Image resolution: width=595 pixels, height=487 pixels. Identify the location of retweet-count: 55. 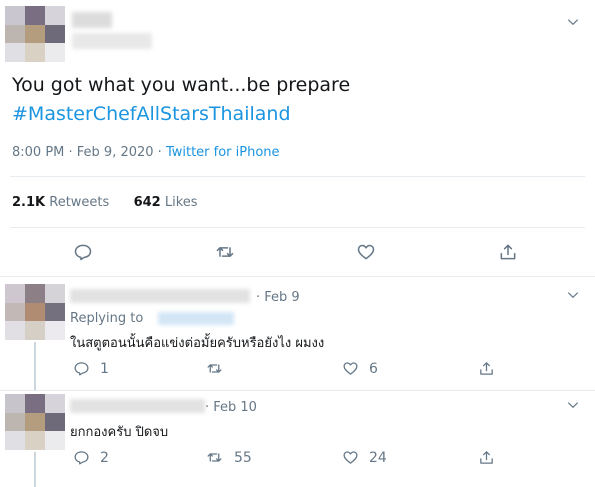
(243, 457).